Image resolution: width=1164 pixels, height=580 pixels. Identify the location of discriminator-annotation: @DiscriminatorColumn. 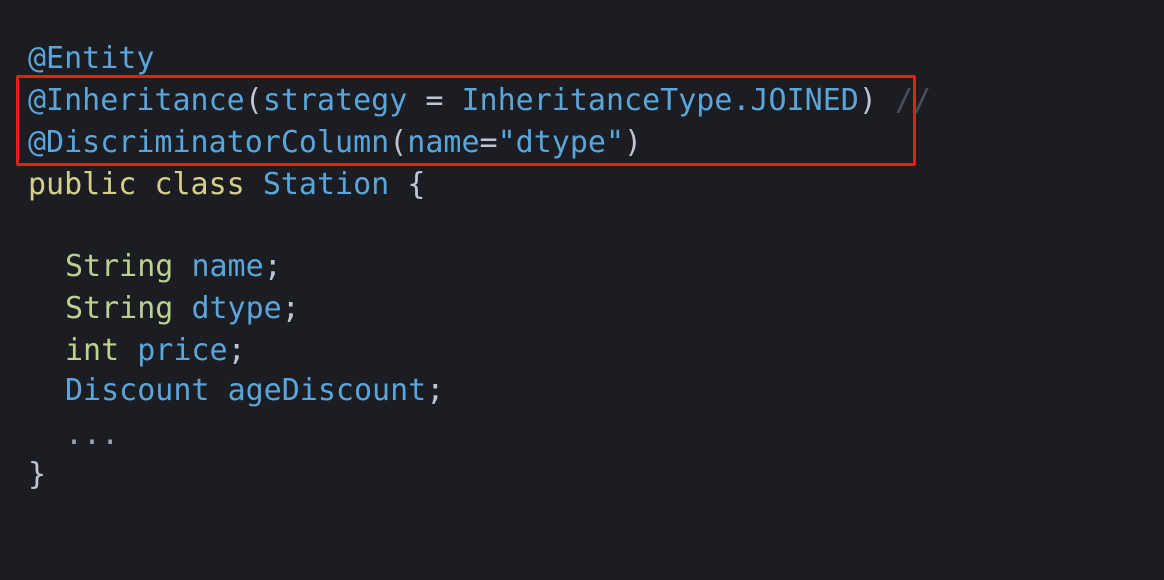
(209, 142).